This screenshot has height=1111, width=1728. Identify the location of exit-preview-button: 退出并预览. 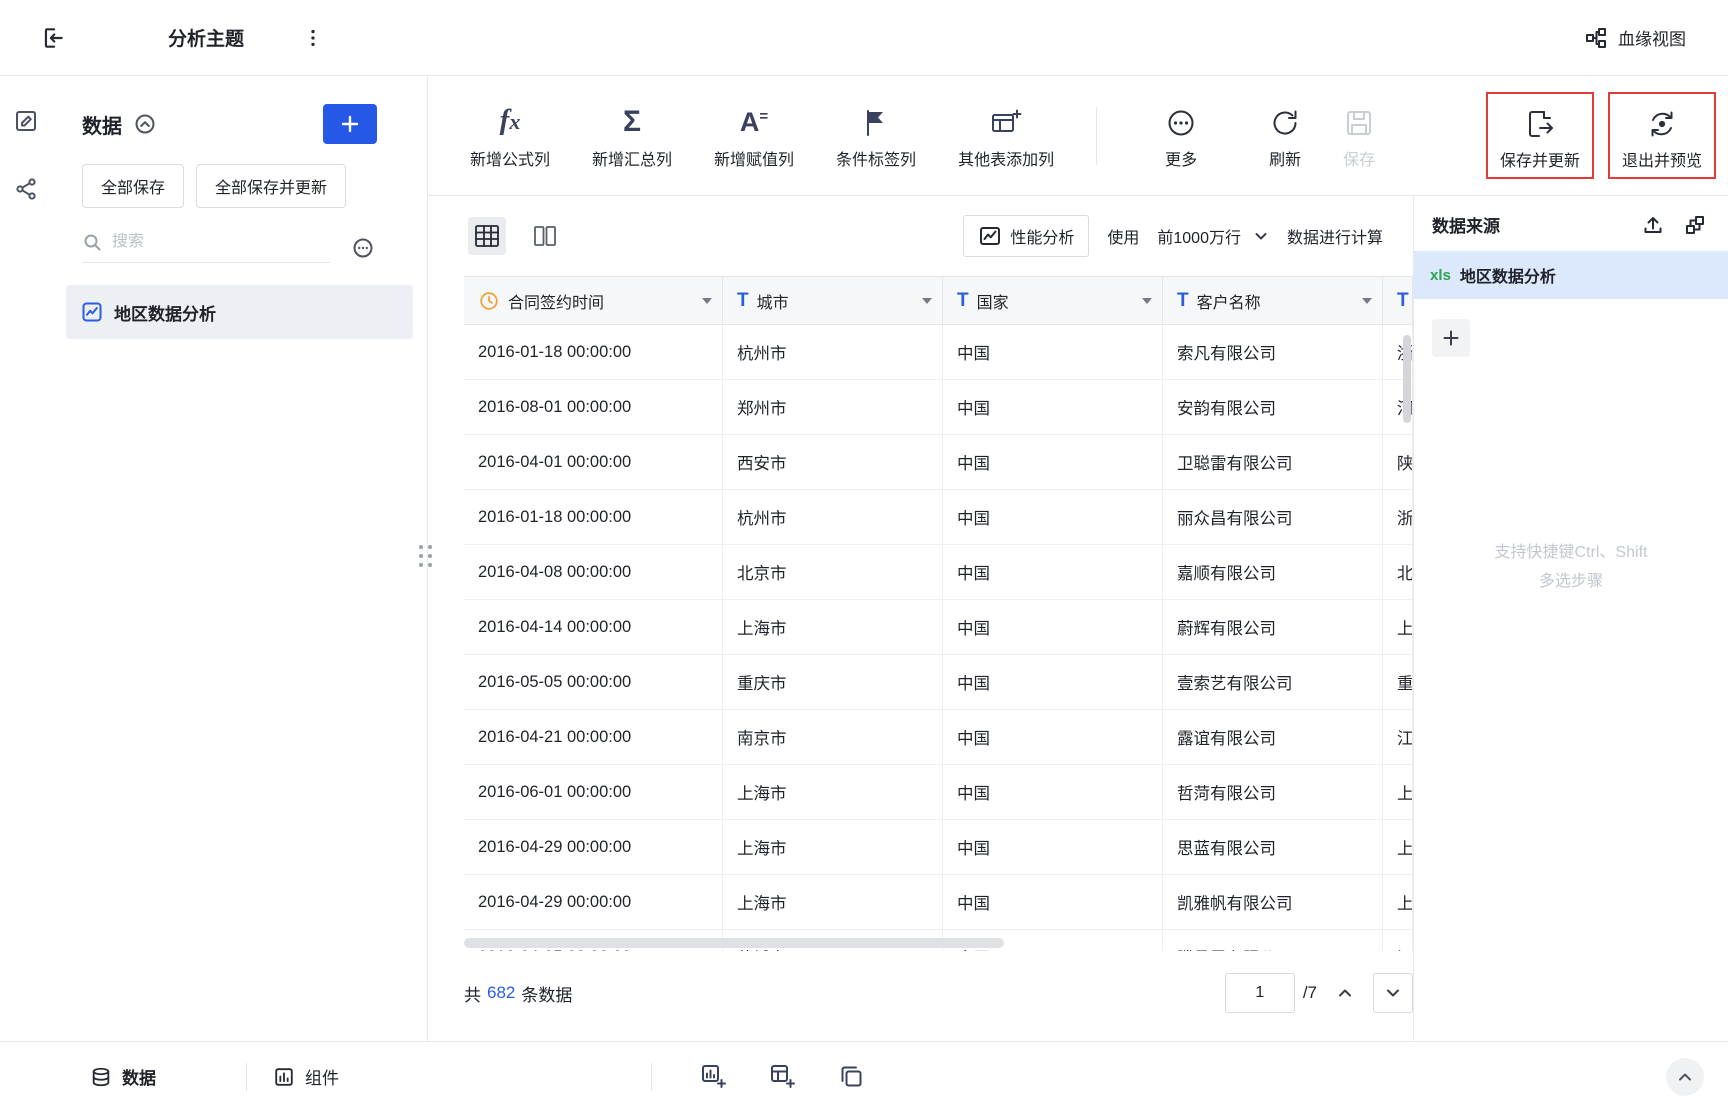
(1662, 136).